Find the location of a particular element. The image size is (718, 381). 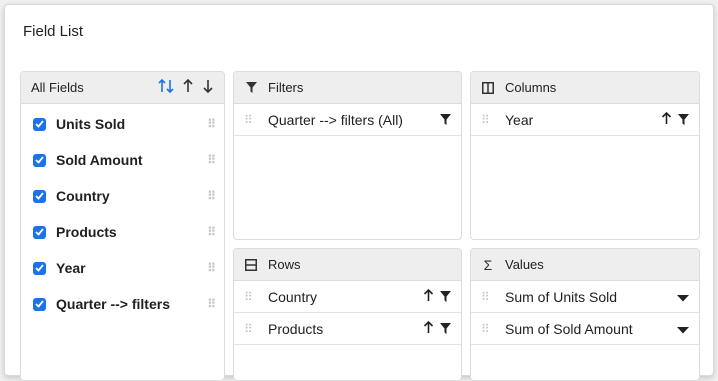

all-fields-header: All Fields is located at coordinates (122, 88).